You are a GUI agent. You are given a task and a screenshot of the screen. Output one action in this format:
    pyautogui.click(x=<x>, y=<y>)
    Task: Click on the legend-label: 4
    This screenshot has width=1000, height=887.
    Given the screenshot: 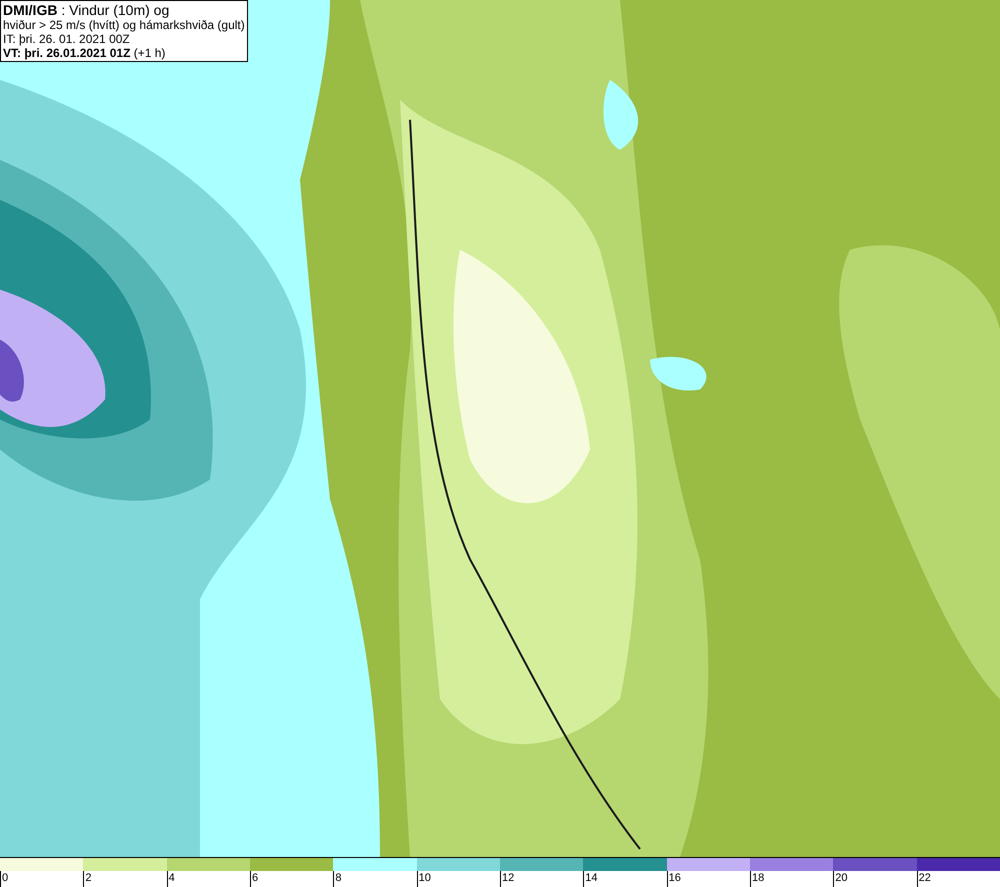 What is the action you would take?
    pyautogui.click(x=172, y=878)
    